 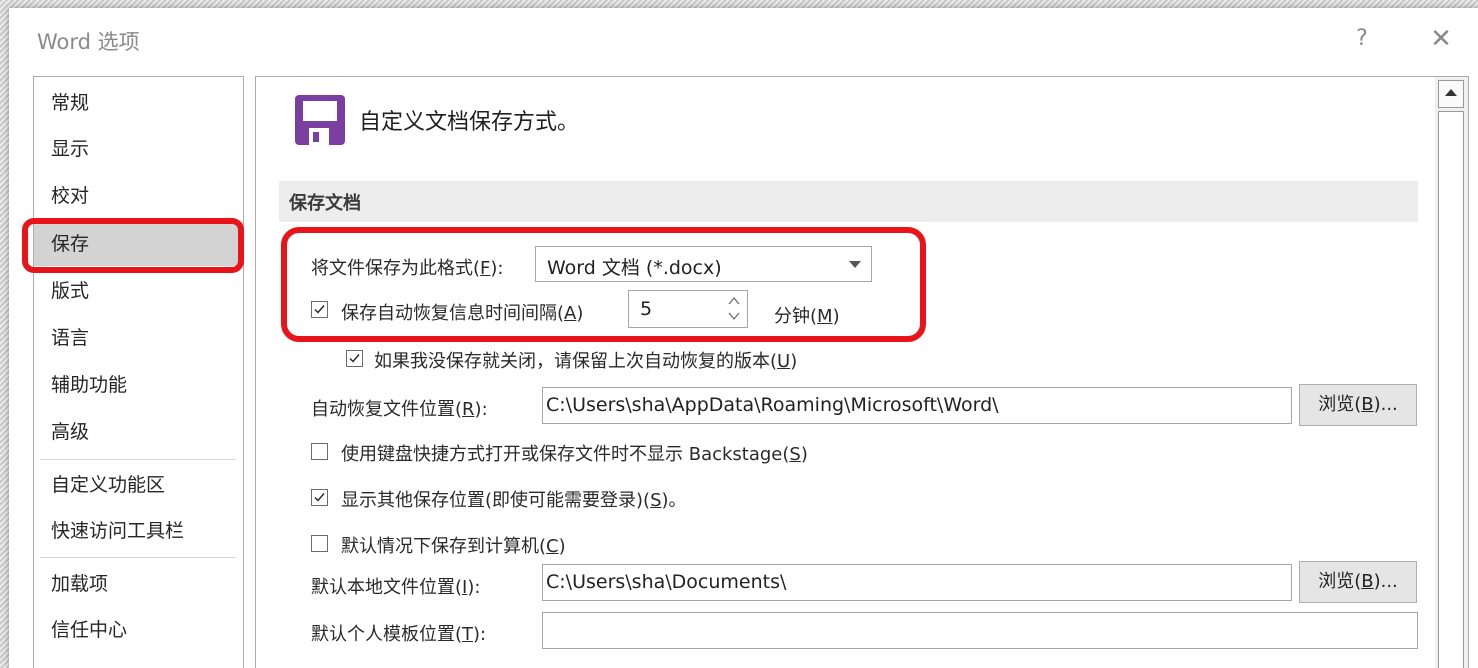 What do you see at coordinates (70, 432) in the screenshot?
I see `sidebar-item-label: 高级` at bounding box center [70, 432].